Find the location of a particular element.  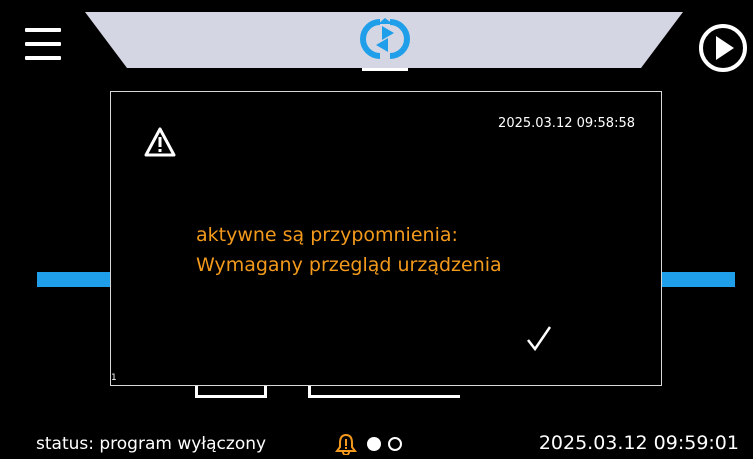

checkmark-icon is located at coordinates (539, 338).